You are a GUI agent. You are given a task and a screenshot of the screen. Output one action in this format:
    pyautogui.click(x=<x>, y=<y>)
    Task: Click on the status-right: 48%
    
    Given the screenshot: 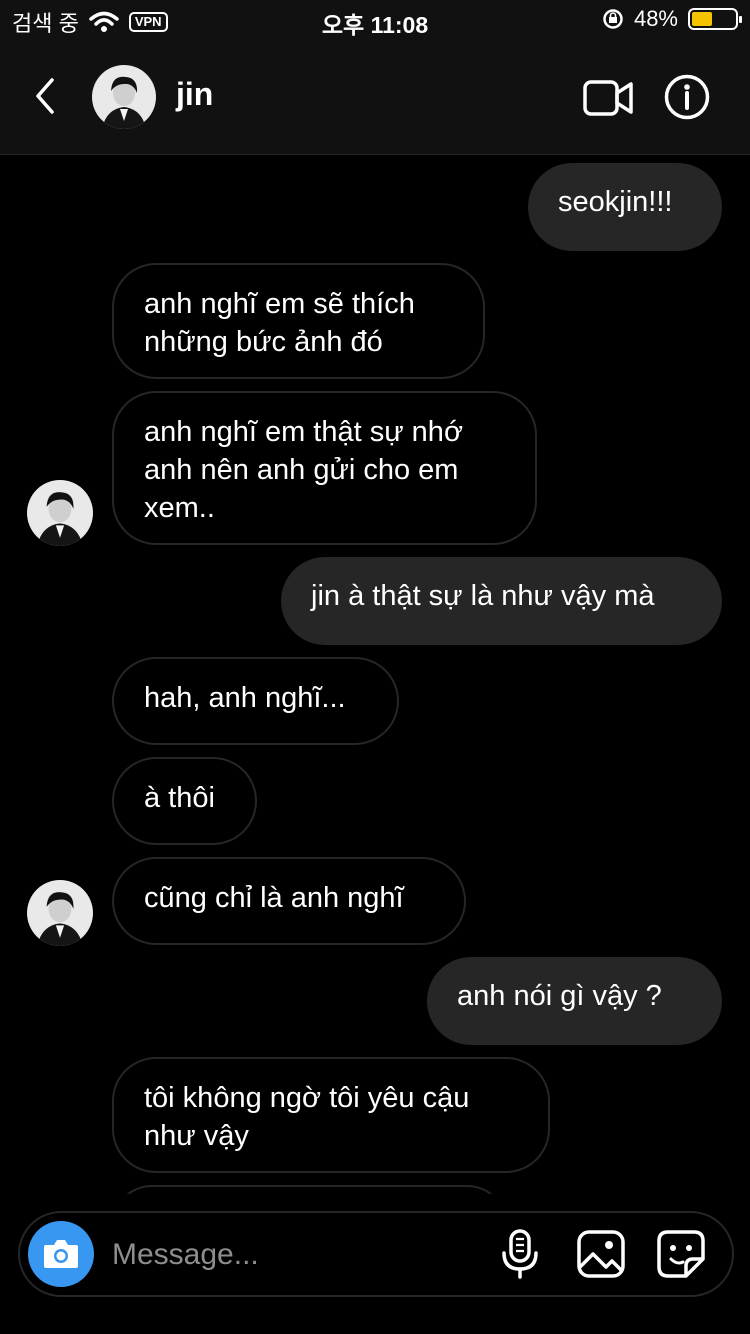 What is the action you would take?
    pyautogui.click(x=672, y=19)
    